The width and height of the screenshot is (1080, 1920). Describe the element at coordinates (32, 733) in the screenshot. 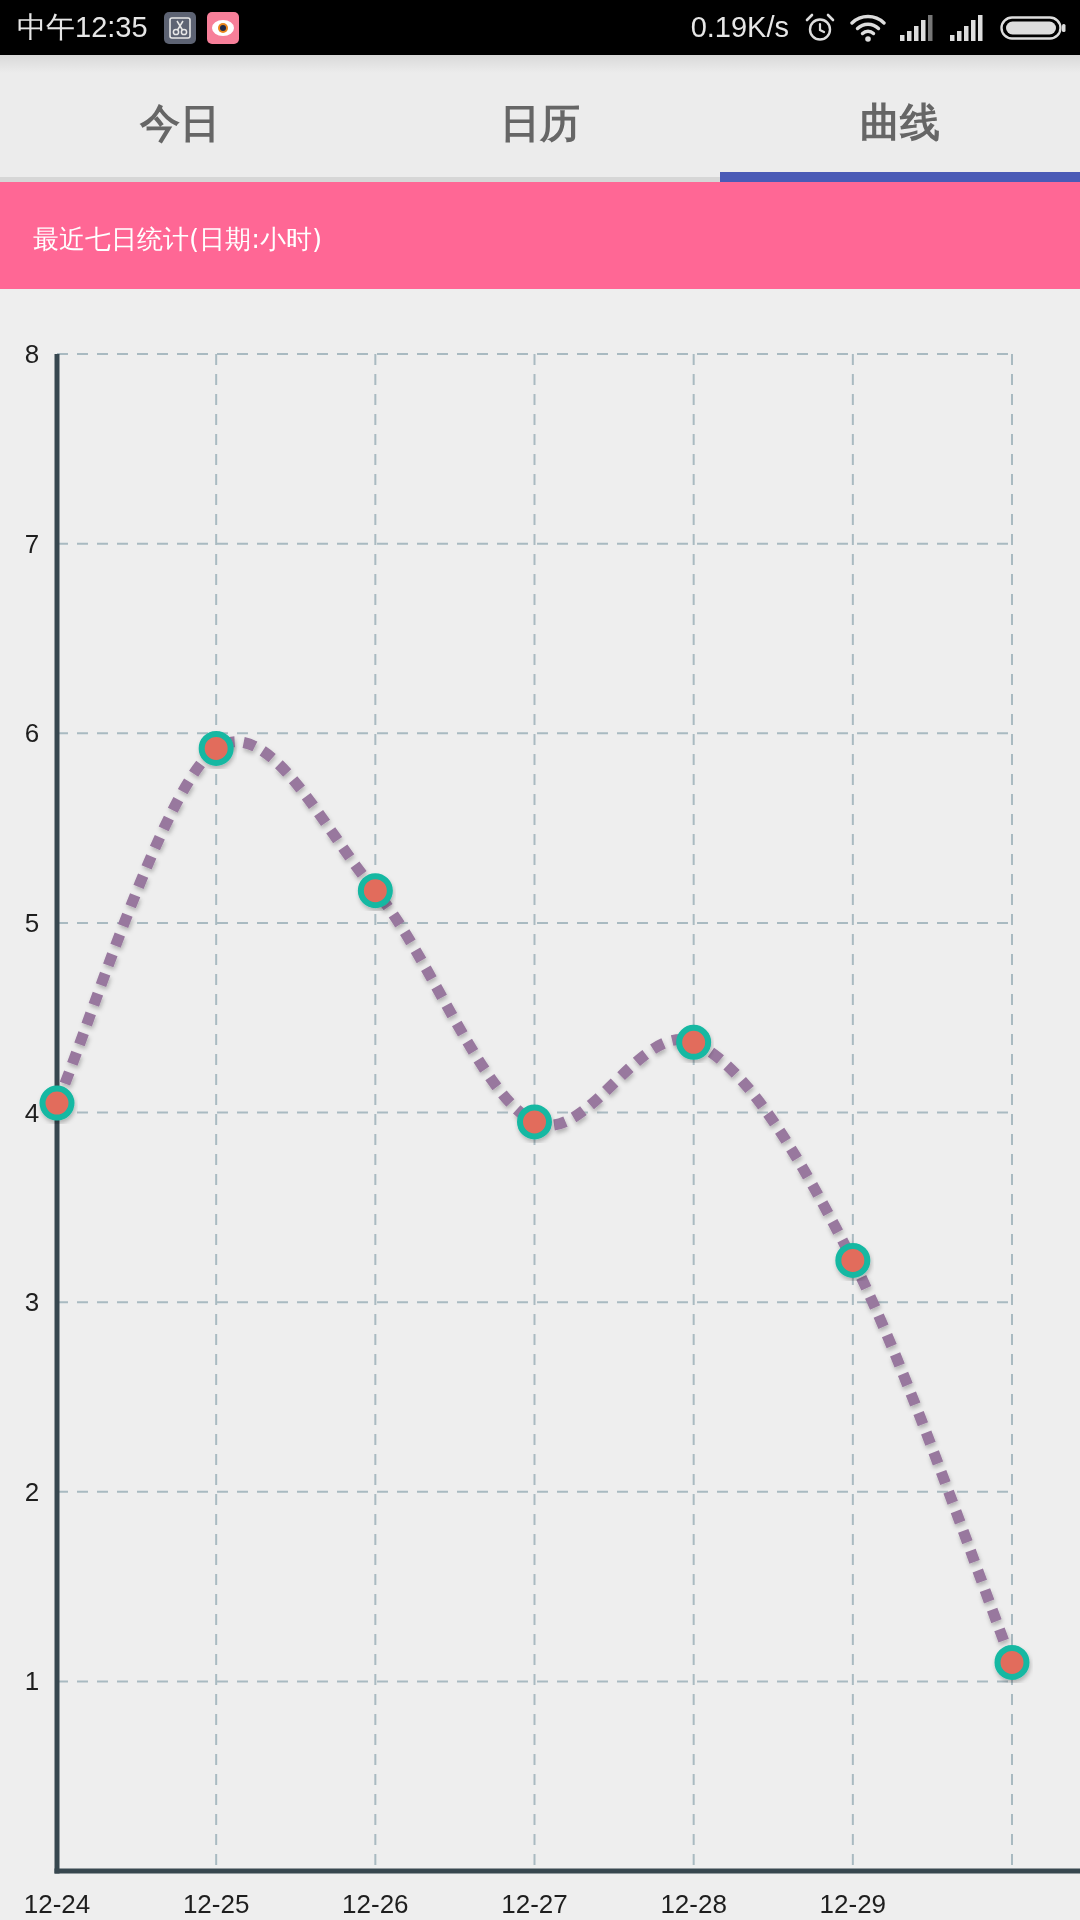

I see `y-tick-label: 6` at that location.